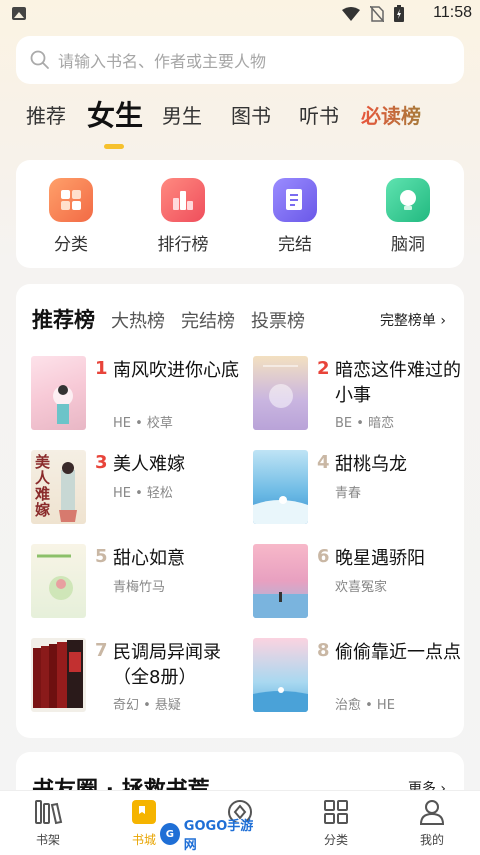 The height and width of the screenshot is (855, 480). I want to click on quick-link-label: 排行榜, so click(183, 245).